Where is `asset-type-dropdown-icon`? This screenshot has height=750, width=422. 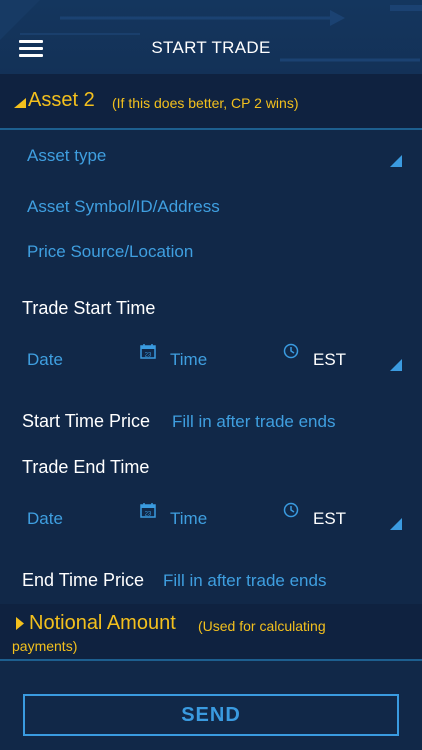
asset-type-dropdown-icon is located at coordinates (396, 161).